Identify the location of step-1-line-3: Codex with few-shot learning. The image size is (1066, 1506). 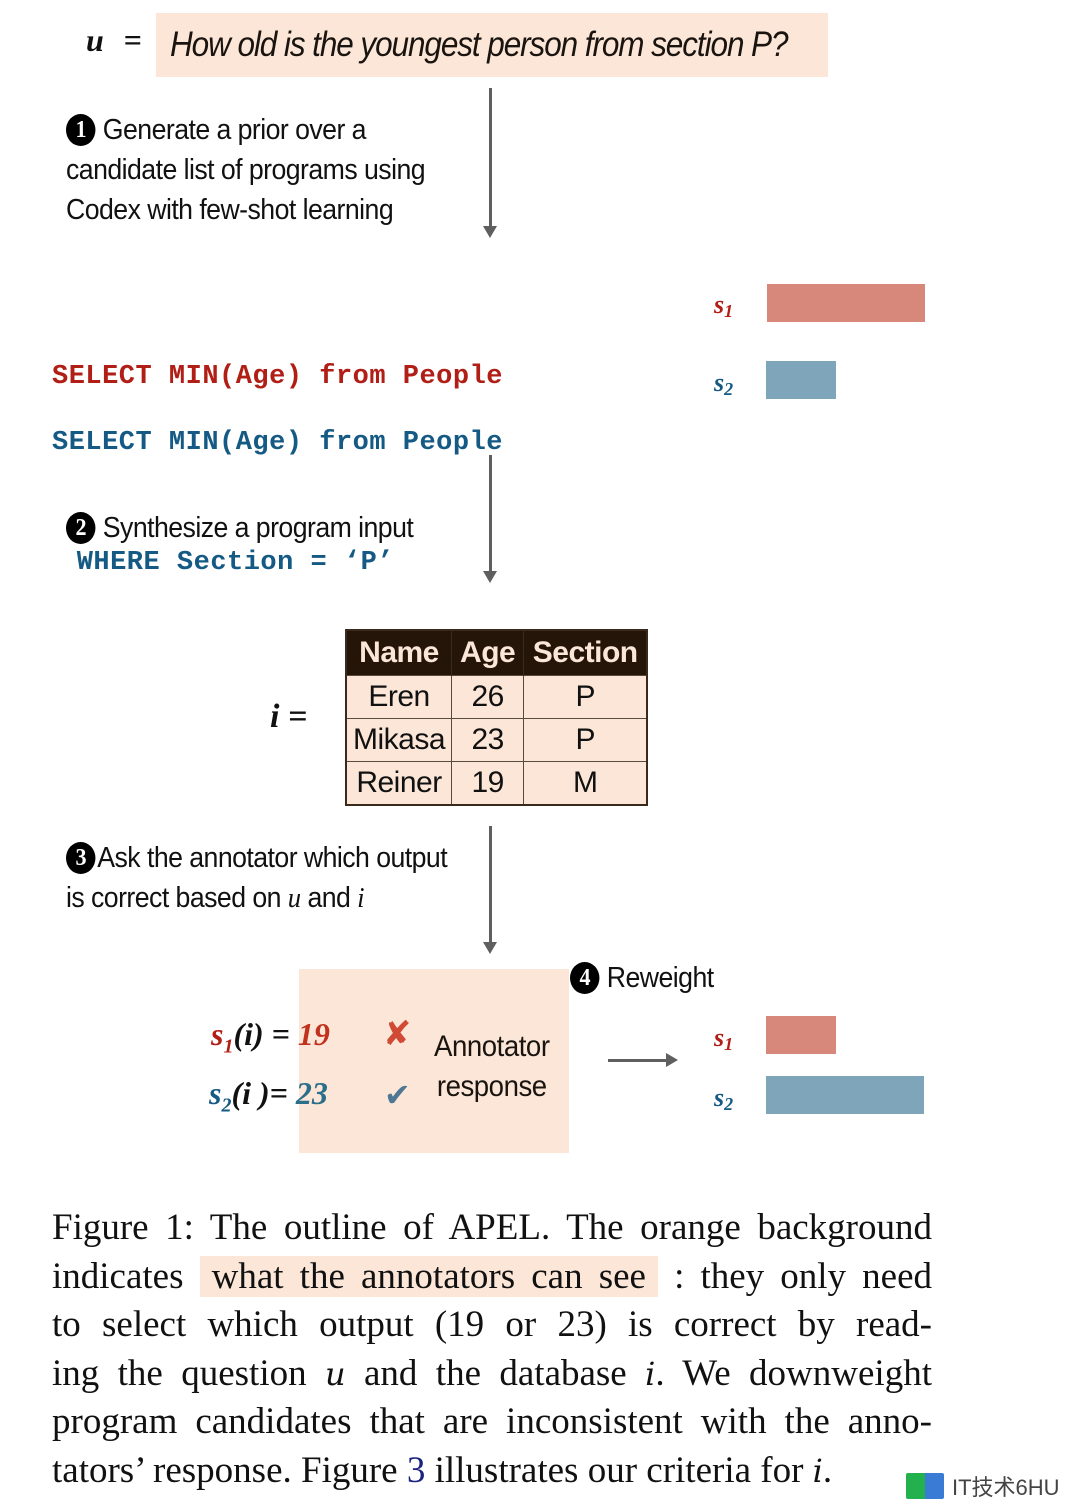
(230, 210).